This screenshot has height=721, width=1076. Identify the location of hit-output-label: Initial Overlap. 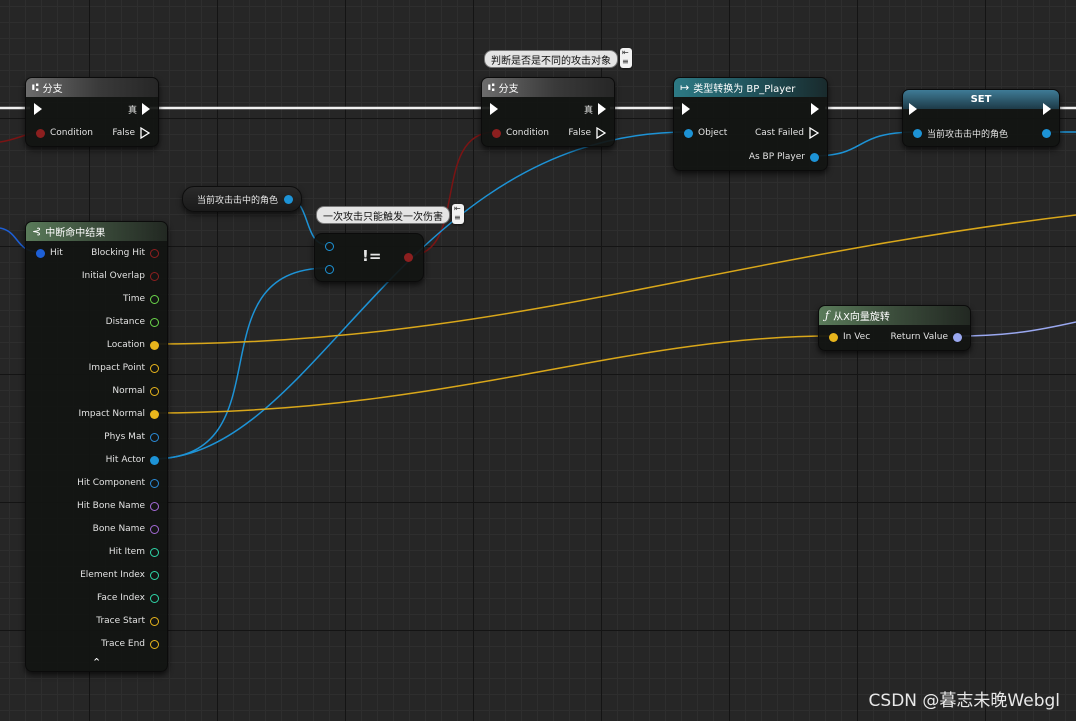
(113, 276).